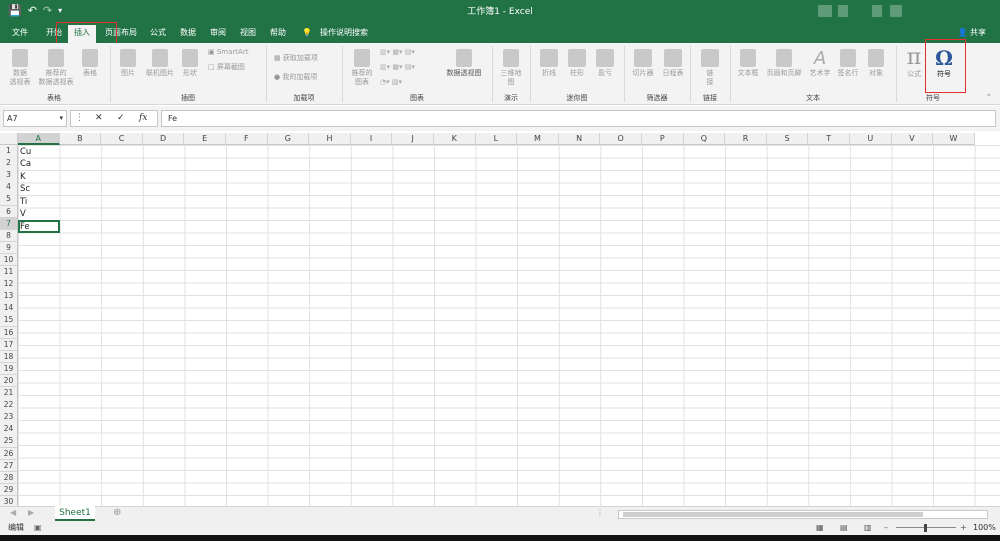 This screenshot has width=1000, height=541. Describe the element at coordinates (9, 187) in the screenshot. I see `row-header-4: 4` at that location.